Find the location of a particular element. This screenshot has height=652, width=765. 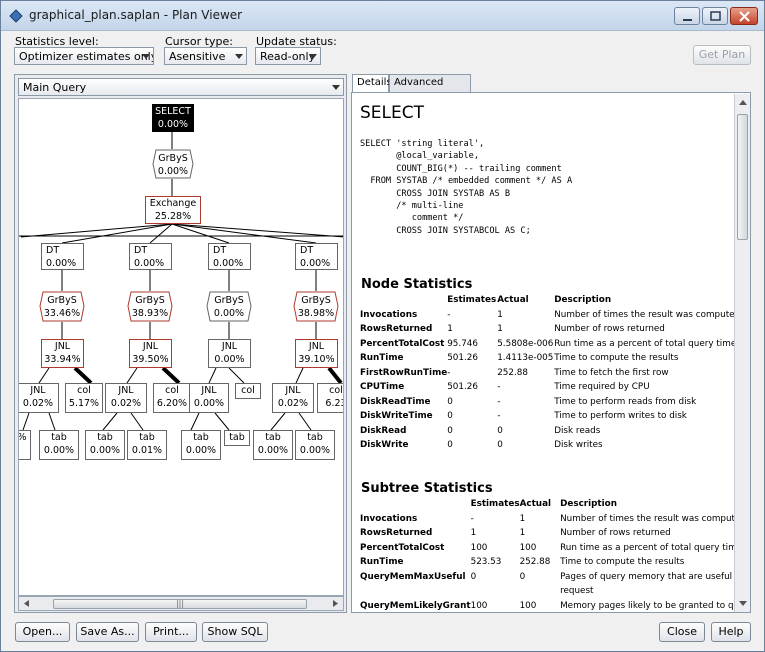

node-name: SELECT is located at coordinates (173, 111).